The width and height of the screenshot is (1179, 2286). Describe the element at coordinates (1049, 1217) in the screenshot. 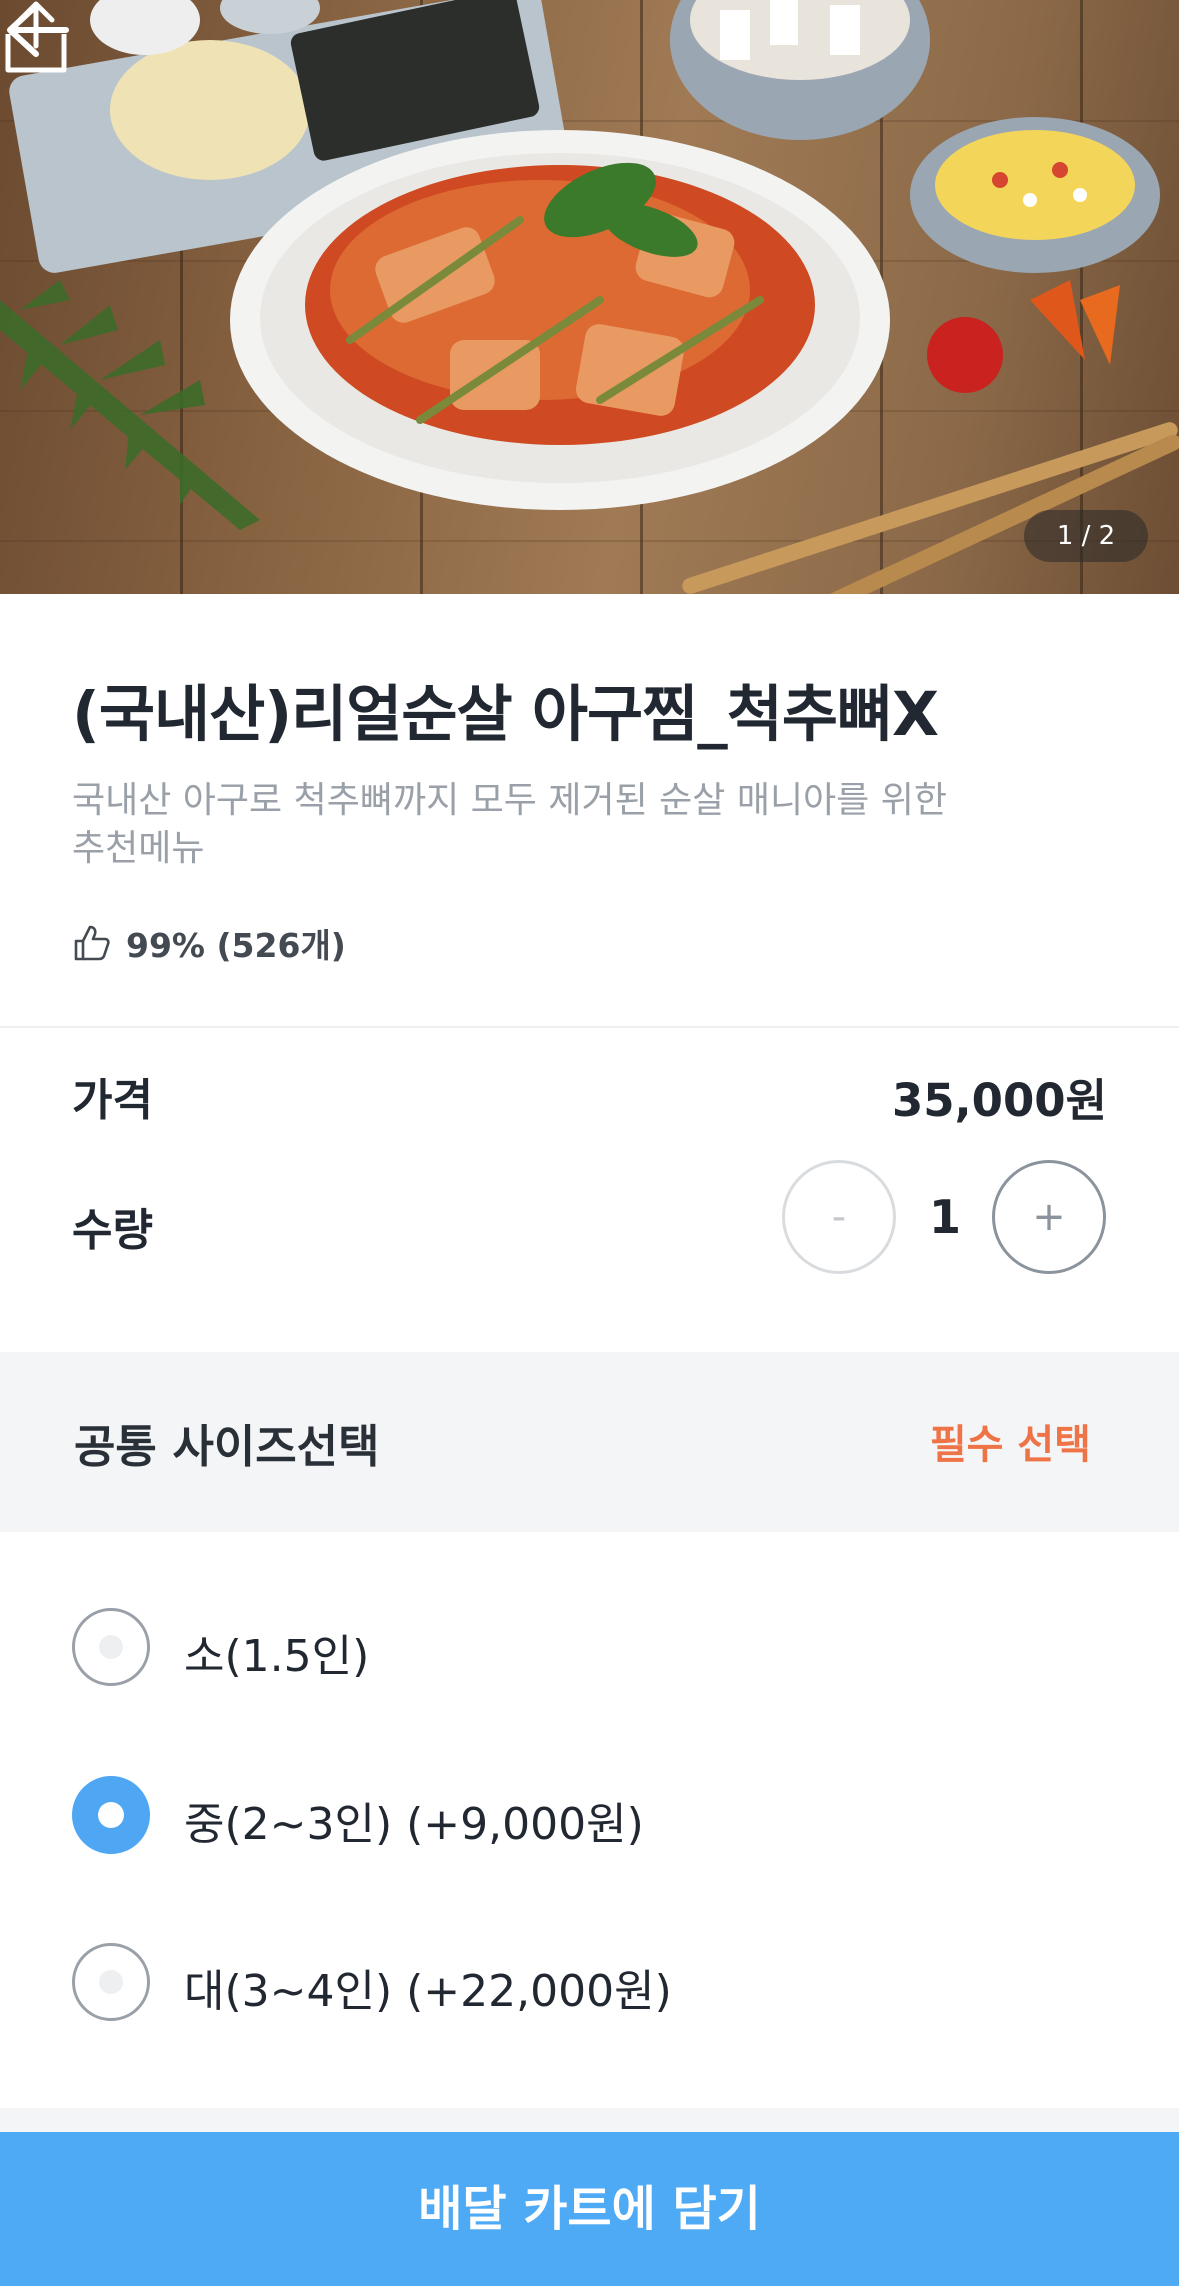

I see `quantity-increase-button: +` at that location.